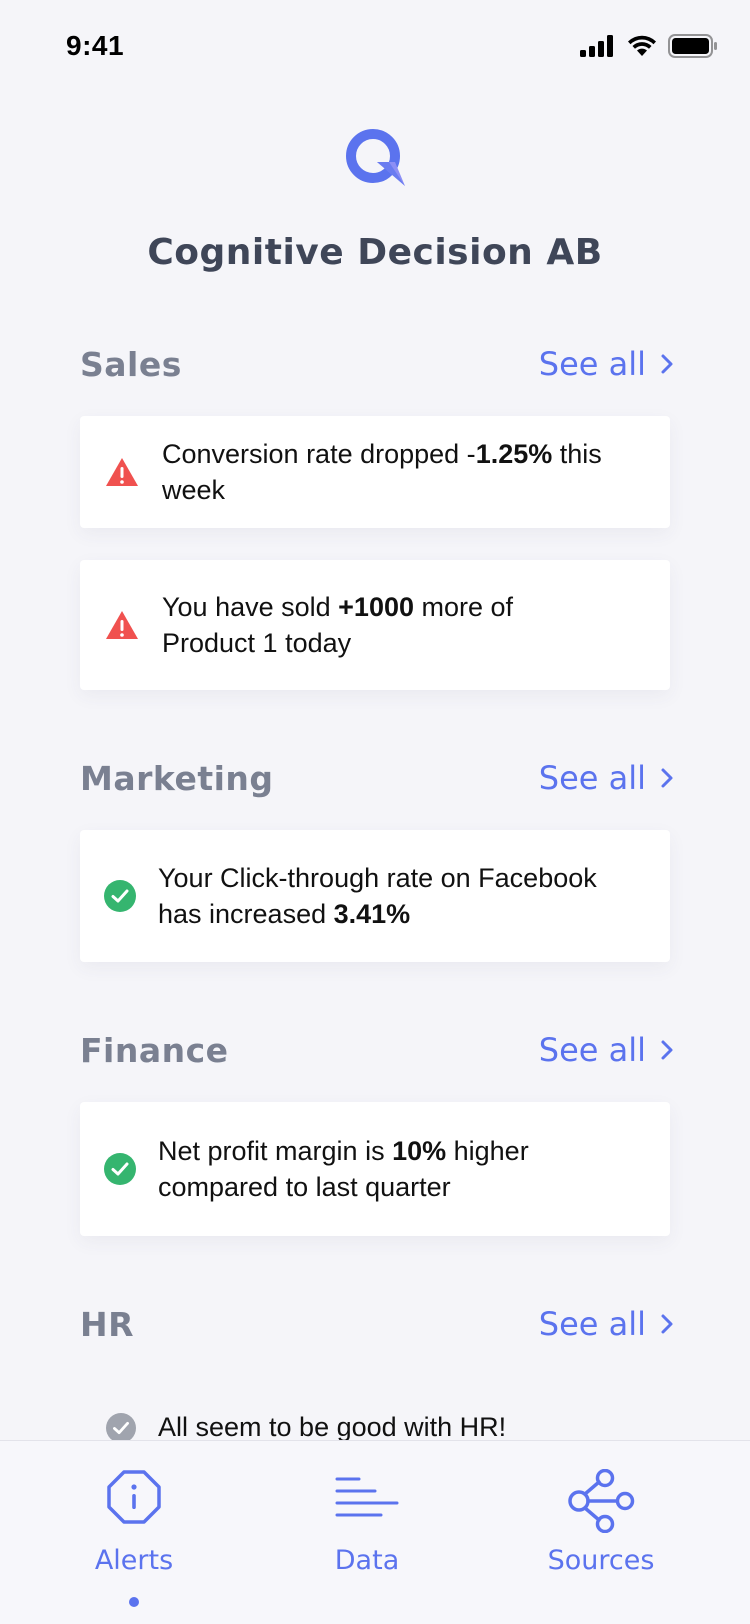 The height and width of the screenshot is (1624, 750). What do you see at coordinates (177, 778) in the screenshot?
I see `section-title: Marketing` at bounding box center [177, 778].